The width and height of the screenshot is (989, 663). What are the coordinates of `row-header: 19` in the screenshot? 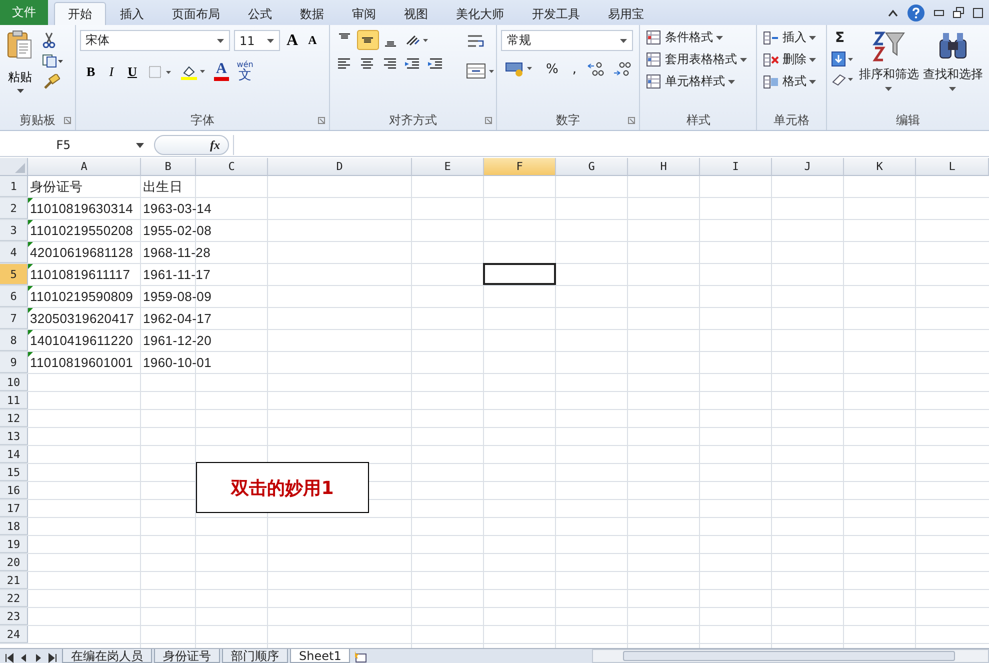 It's located at (14, 544).